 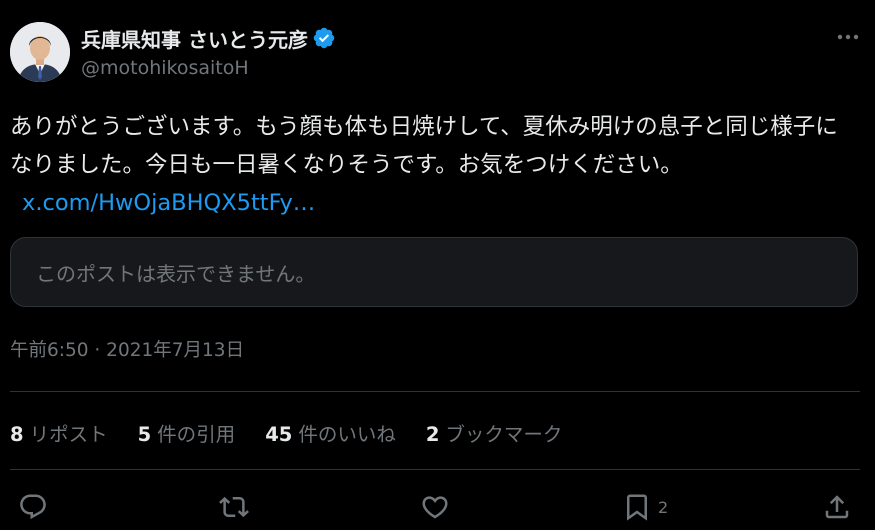 I want to click on bookmarks-label: ブックマーク, so click(x=504, y=434).